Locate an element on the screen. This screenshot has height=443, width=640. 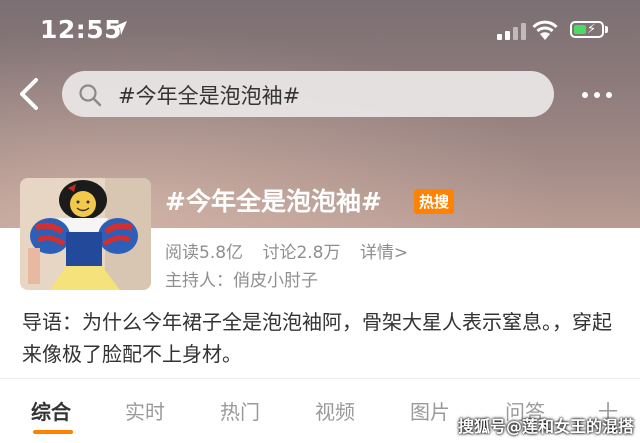
details-link: 详情> is located at coordinates (384, 253).